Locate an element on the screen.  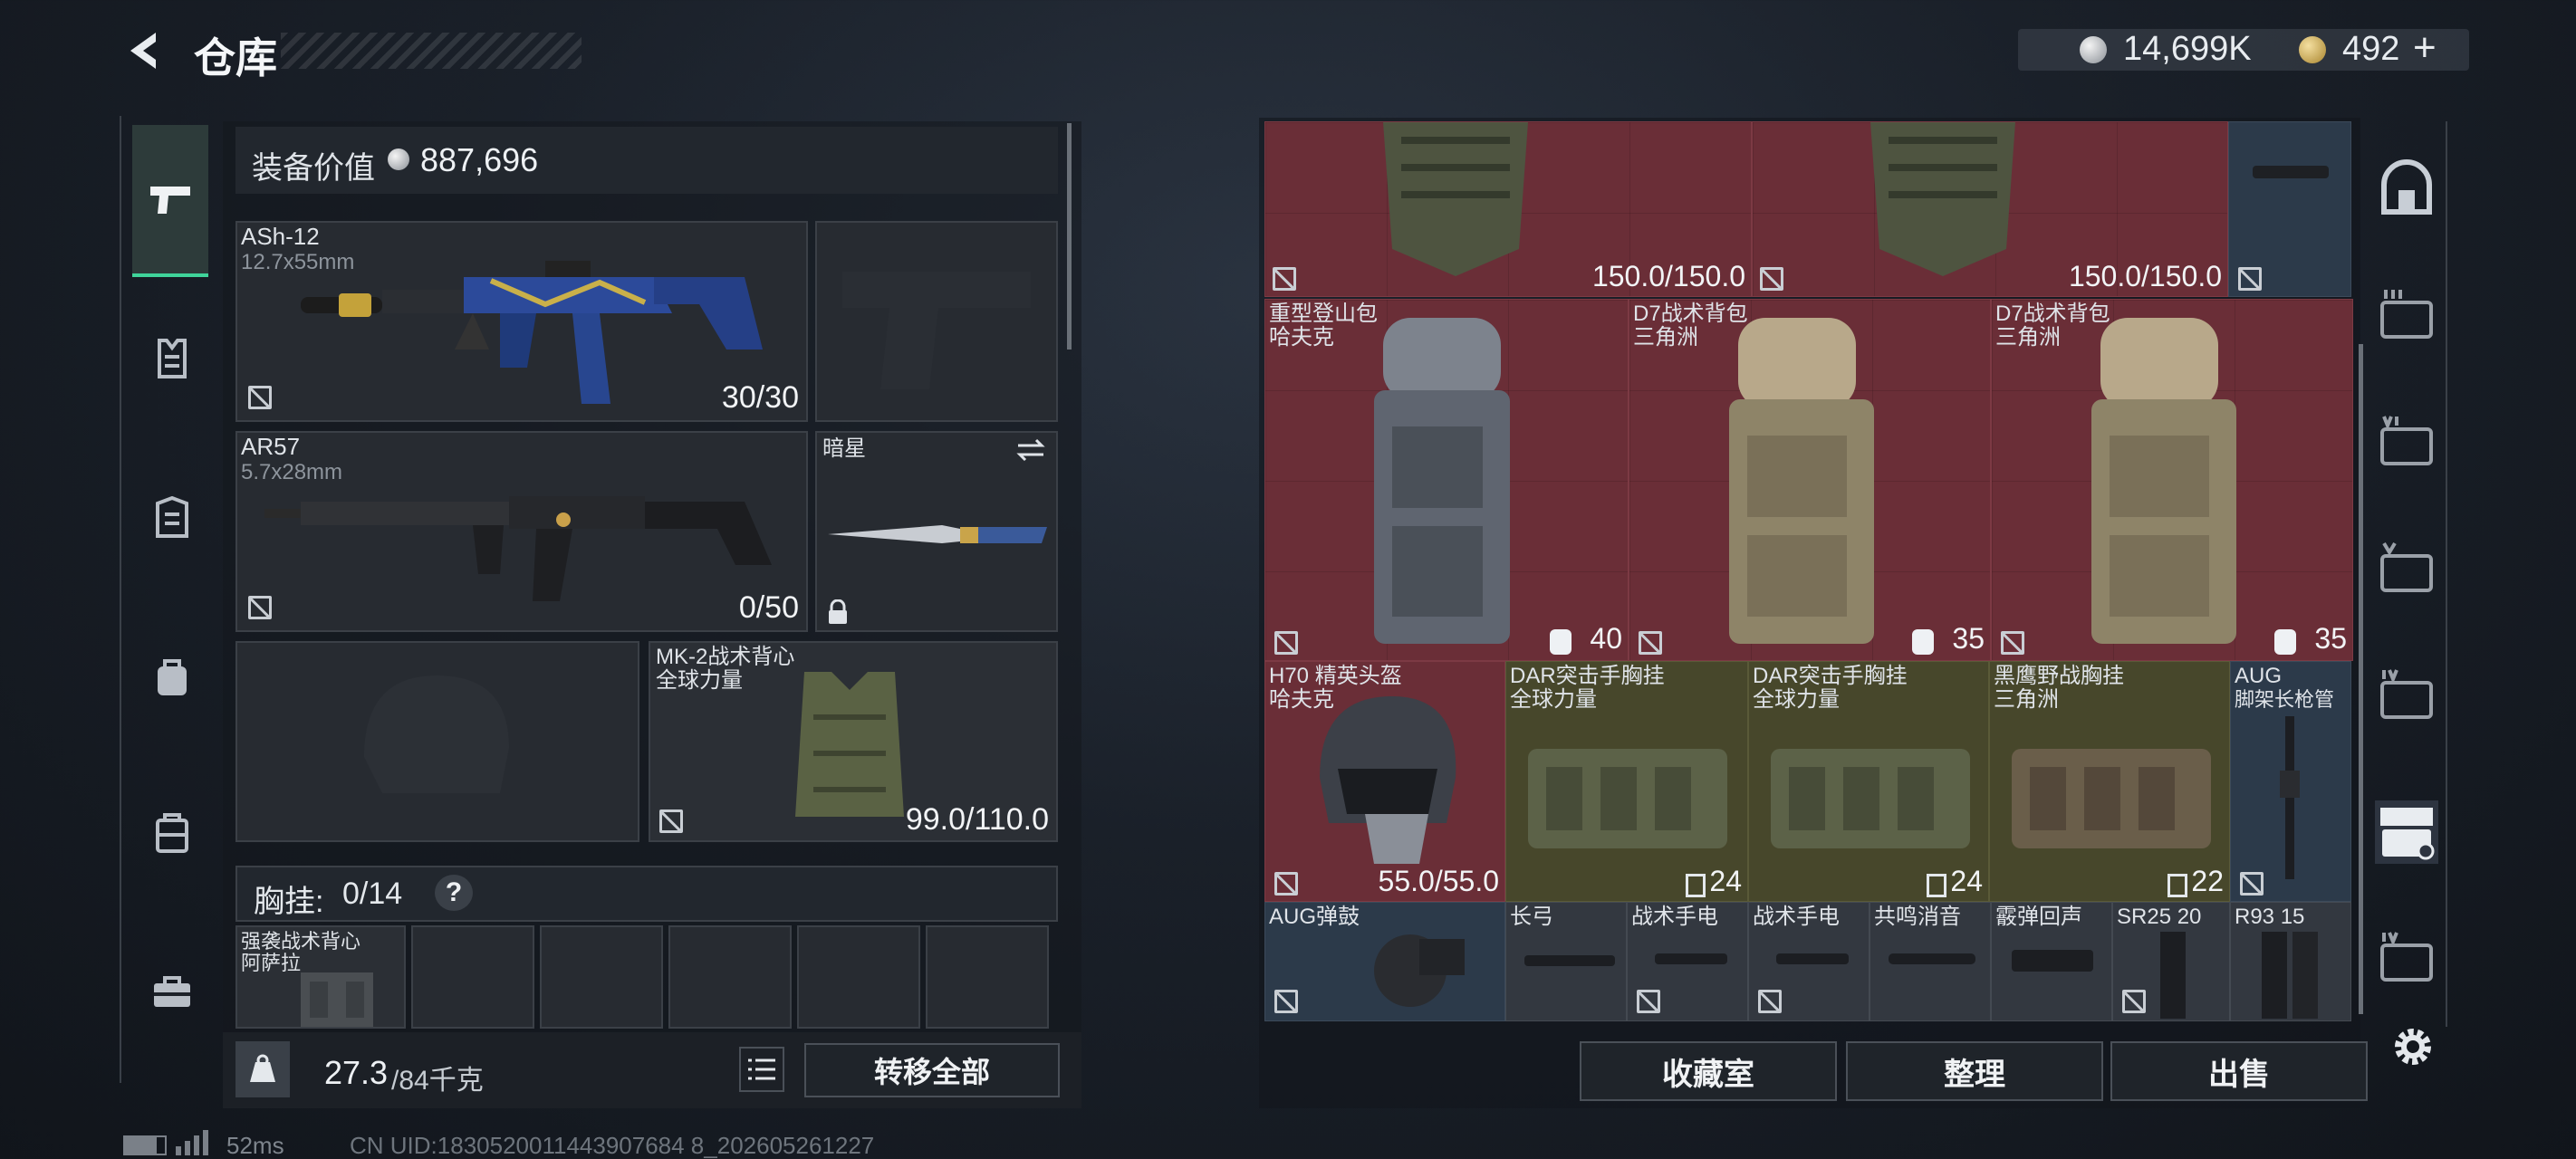
armor-slot: MK-2战术背心 全球力量 99.0/110.0 is located at coordinates (853, 741).